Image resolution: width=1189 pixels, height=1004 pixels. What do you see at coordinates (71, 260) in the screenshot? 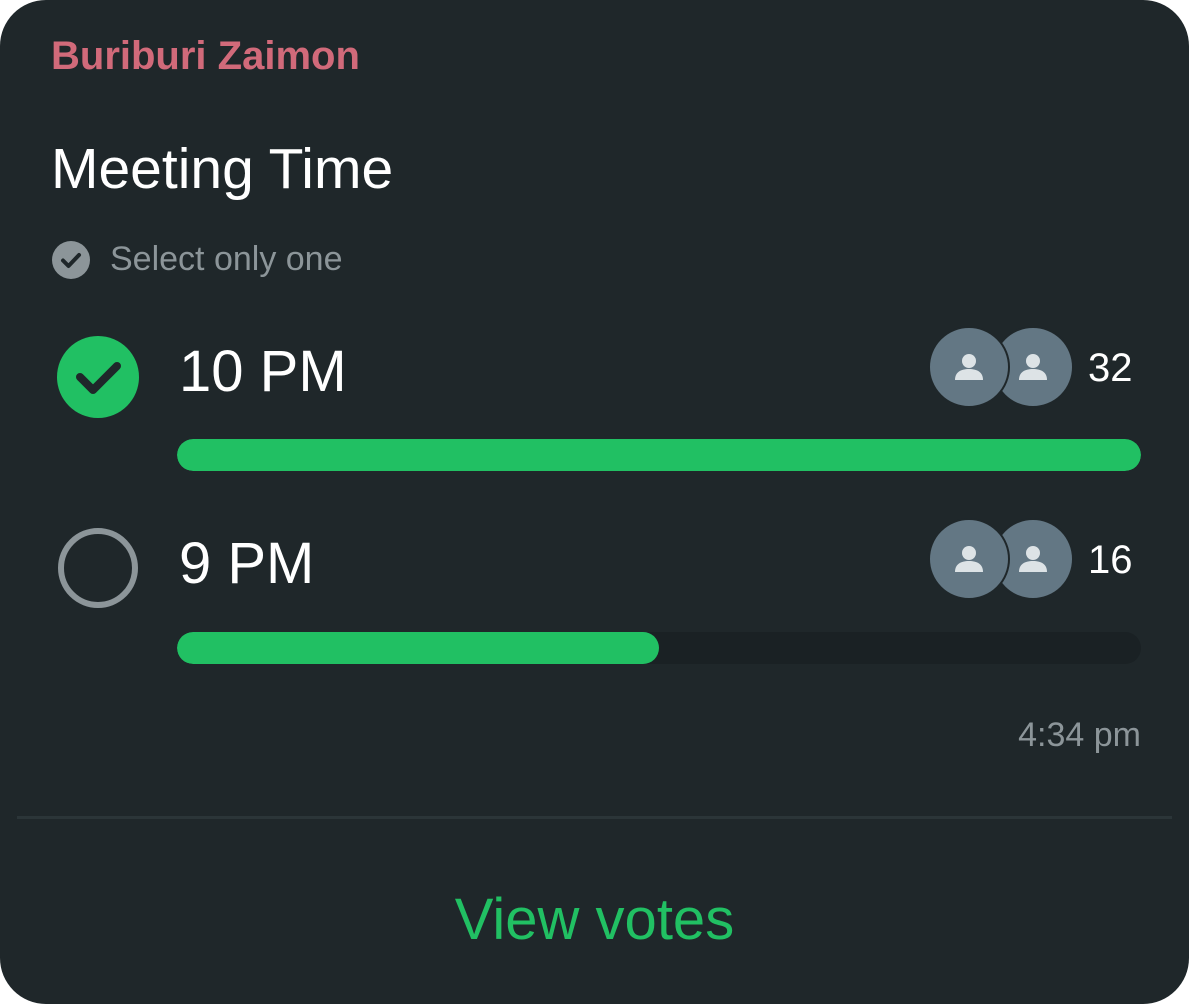
I see `check-circle-icon` at bounding box center [71, 260].